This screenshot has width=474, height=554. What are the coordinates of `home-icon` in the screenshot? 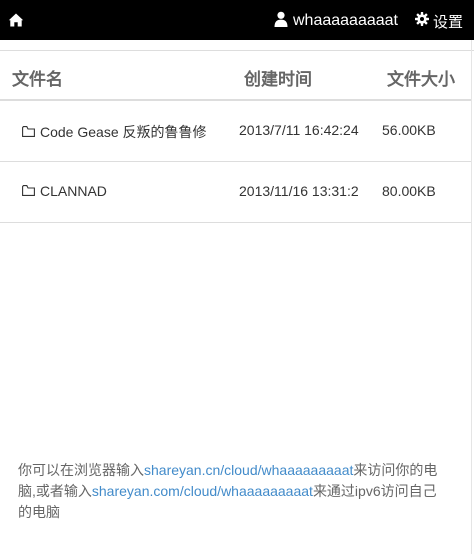 It's located at (16, 20).